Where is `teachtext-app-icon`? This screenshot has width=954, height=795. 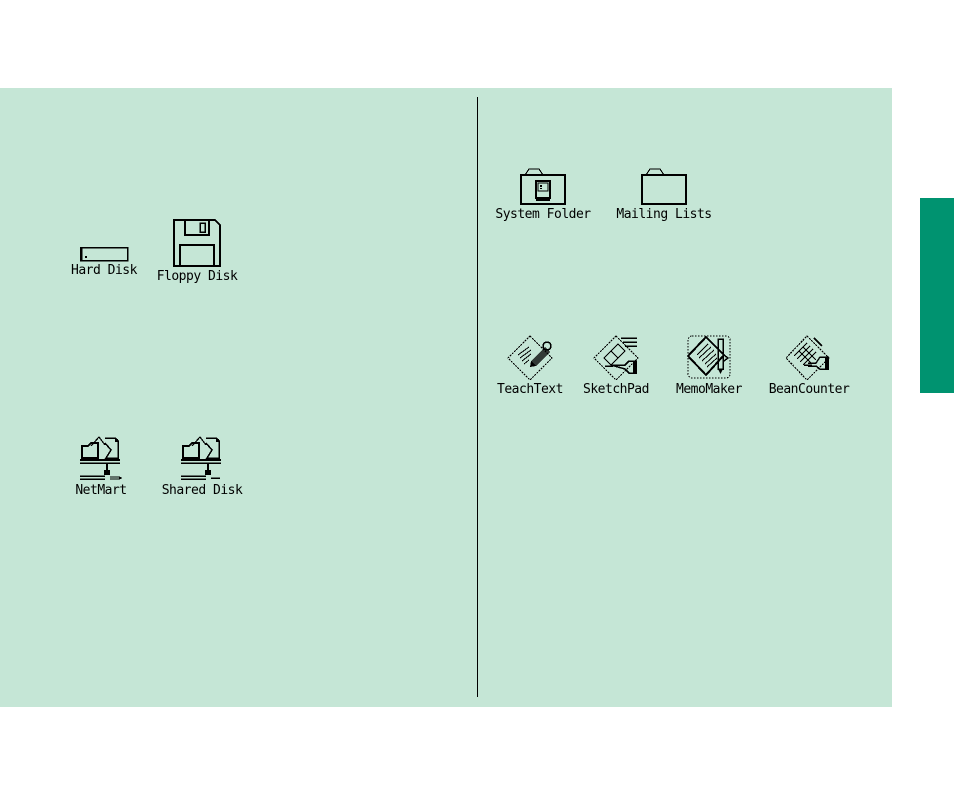
teachtext-app-icon is located at coordinates (530, 358).